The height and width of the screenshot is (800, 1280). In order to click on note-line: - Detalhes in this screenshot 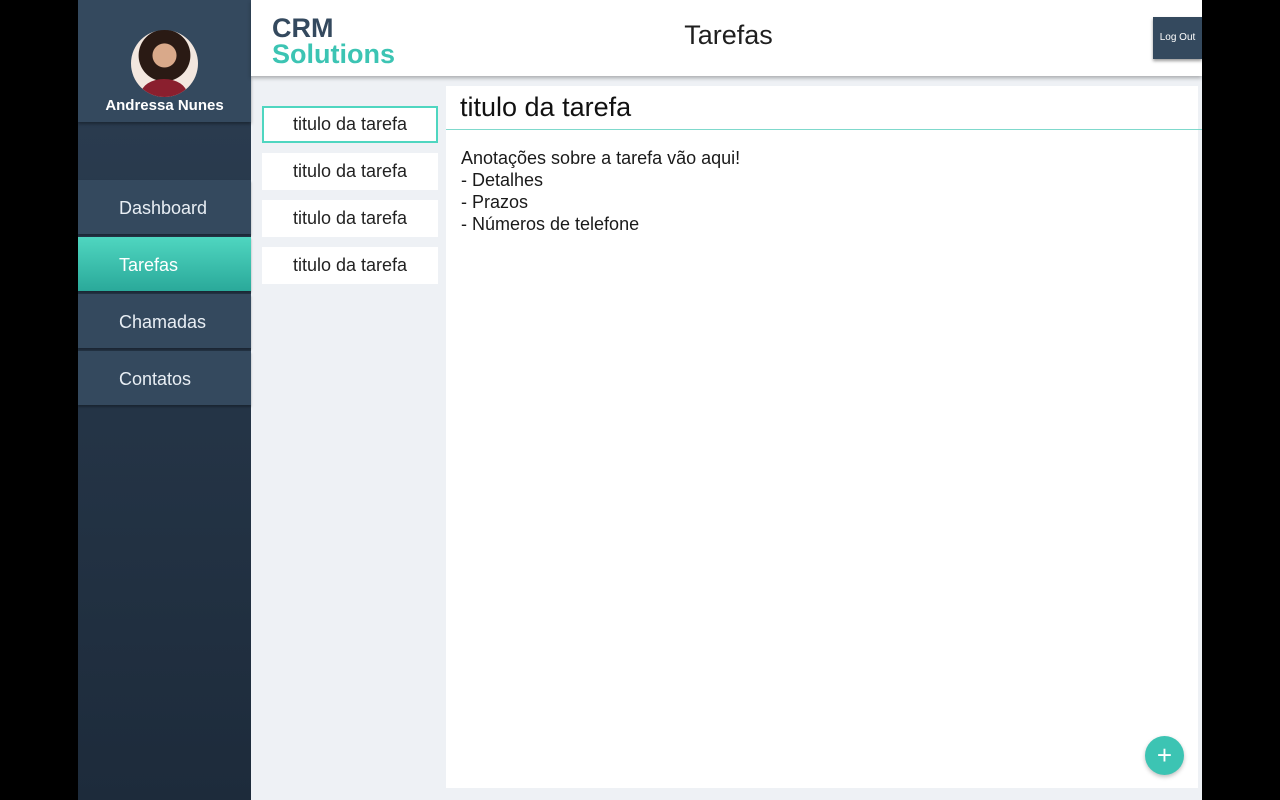, I will do `click(502, 180)`.